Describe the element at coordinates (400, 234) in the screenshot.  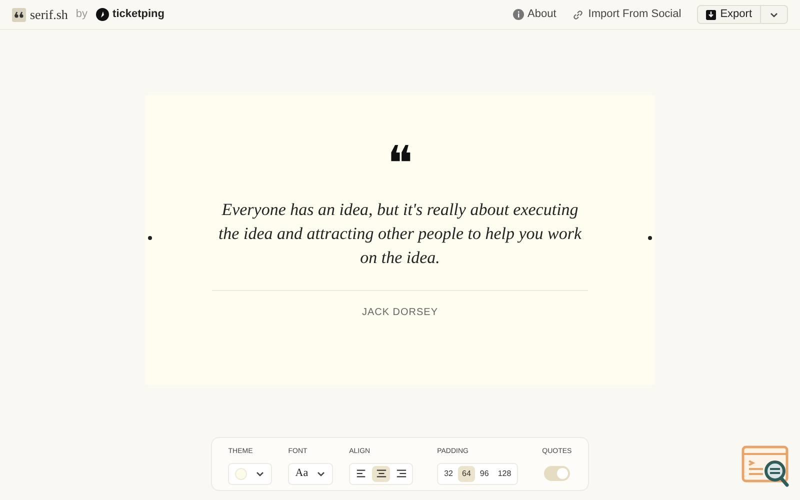
I see `quote-text: Everyone has an idea, but it's really about executing the idea and attracting other people to help you work on the idea.` at that location.